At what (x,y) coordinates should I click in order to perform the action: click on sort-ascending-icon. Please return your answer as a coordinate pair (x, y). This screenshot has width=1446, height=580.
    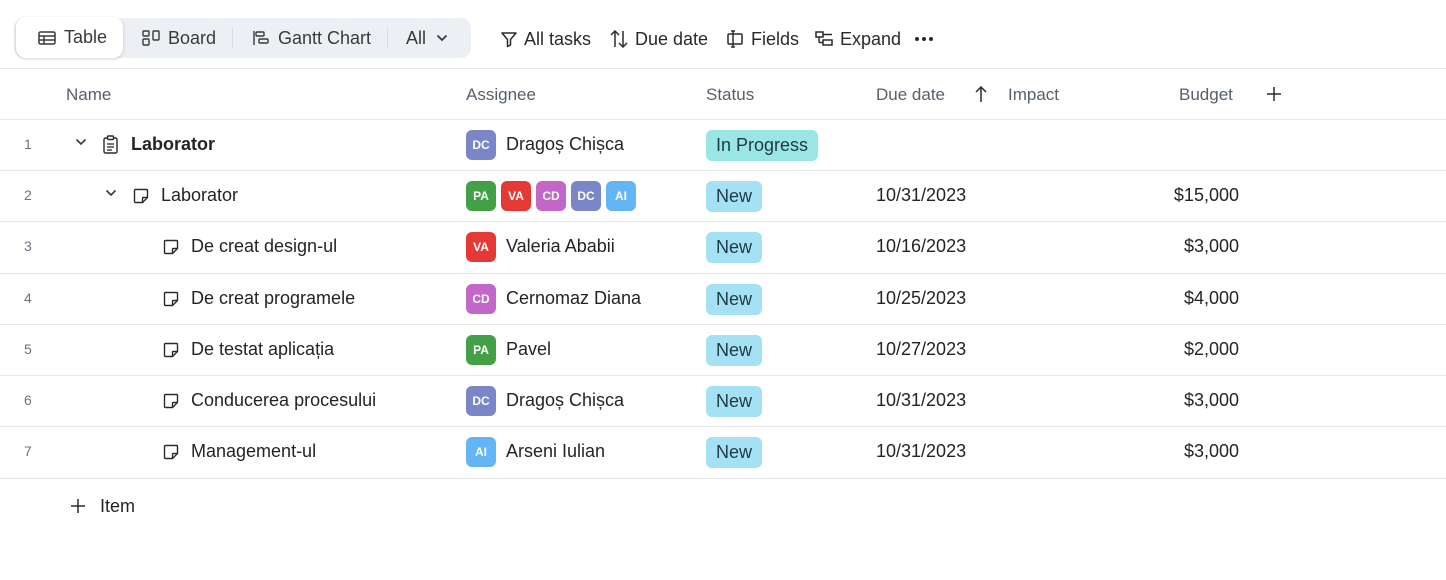
    Looking at the image, I should click on (981, 94).